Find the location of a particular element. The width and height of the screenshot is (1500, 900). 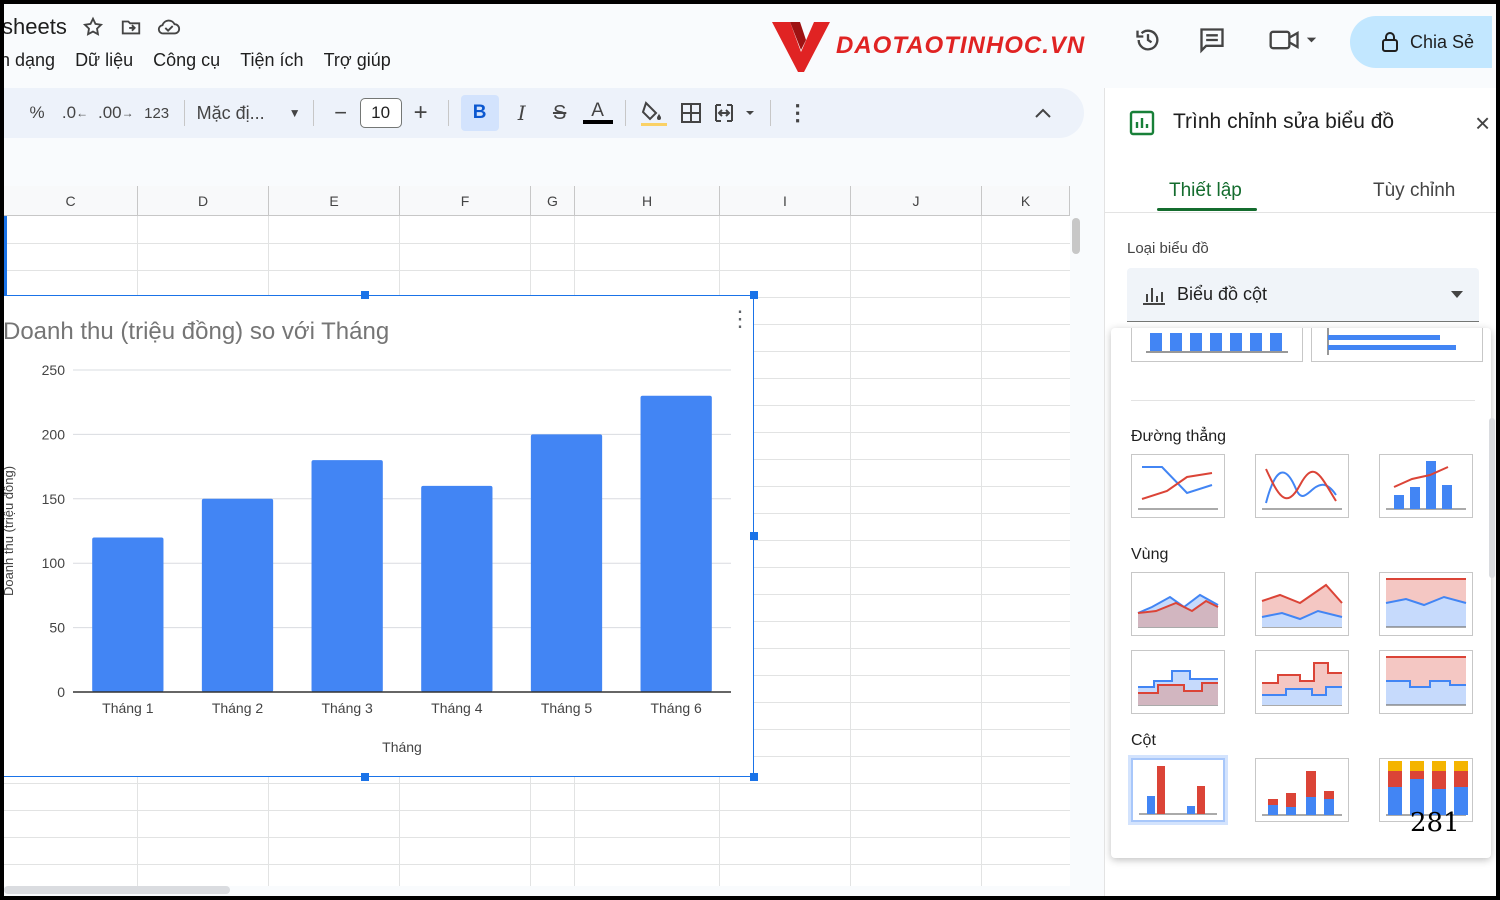

arrow-right-icon: → is located at coordinates (127, 113).